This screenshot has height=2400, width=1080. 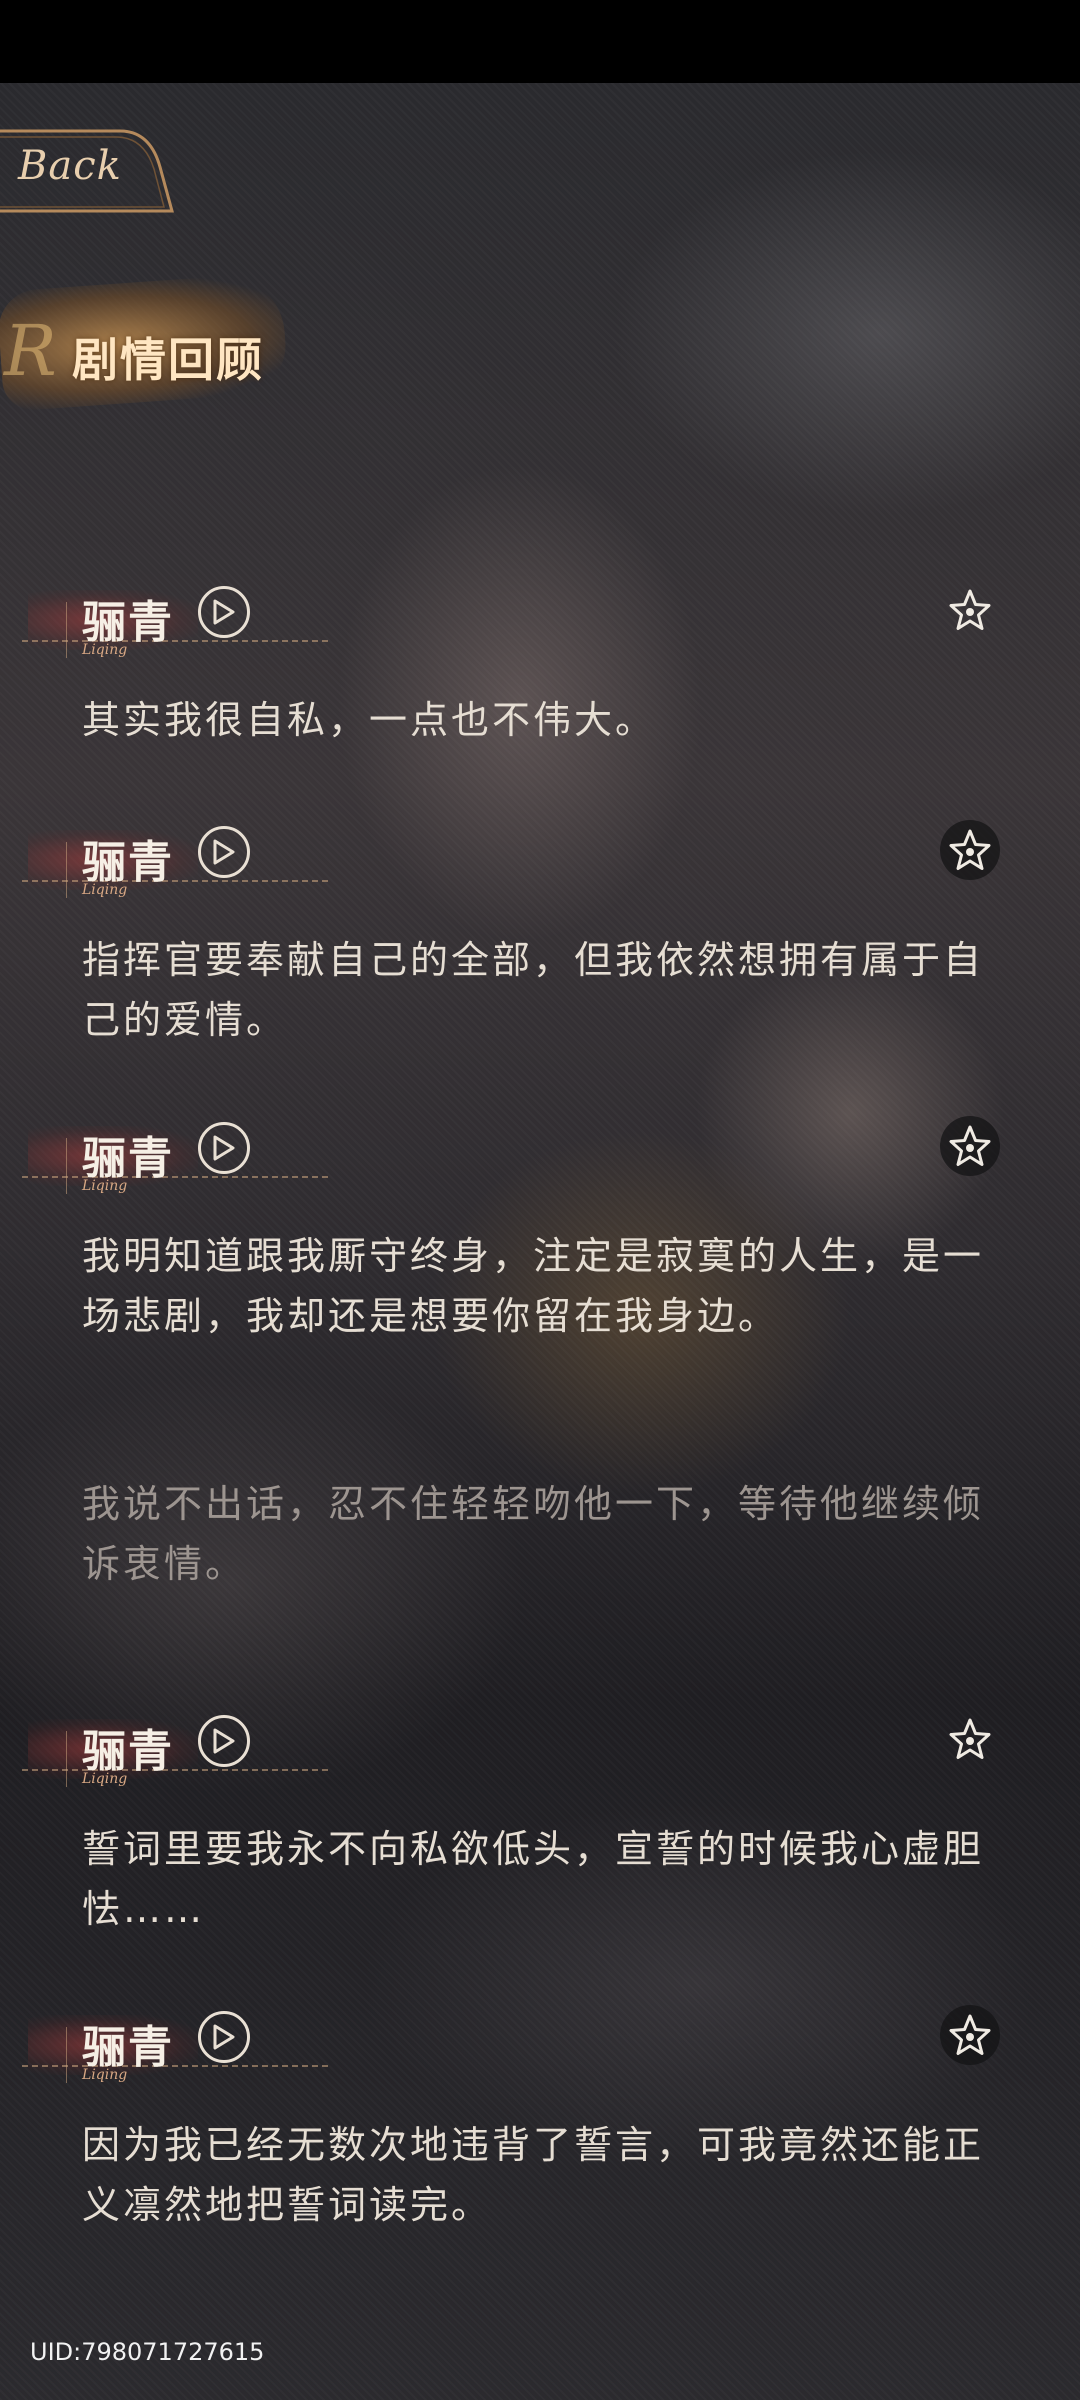 What do you see at coordinates (533, 2175) in the screenshot?
I see `dialogue-text: 因为我已经无数次地违背了誓言，可我竟然还能正义凛然地把誓词读完。` at bounding box center [533, 2175].